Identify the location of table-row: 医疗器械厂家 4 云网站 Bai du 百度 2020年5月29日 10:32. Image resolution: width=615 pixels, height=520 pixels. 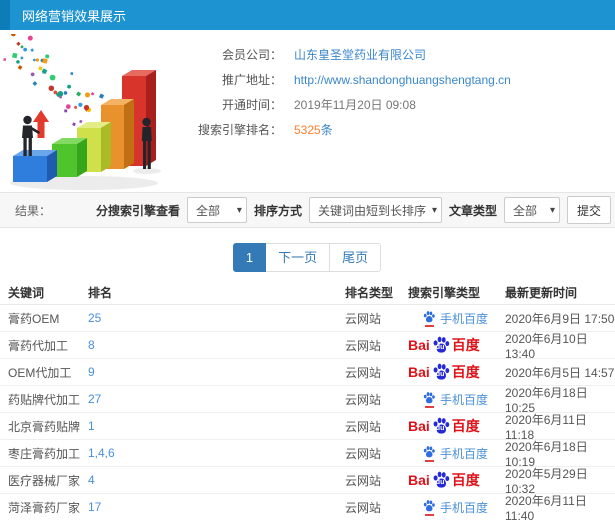
(307, 481).